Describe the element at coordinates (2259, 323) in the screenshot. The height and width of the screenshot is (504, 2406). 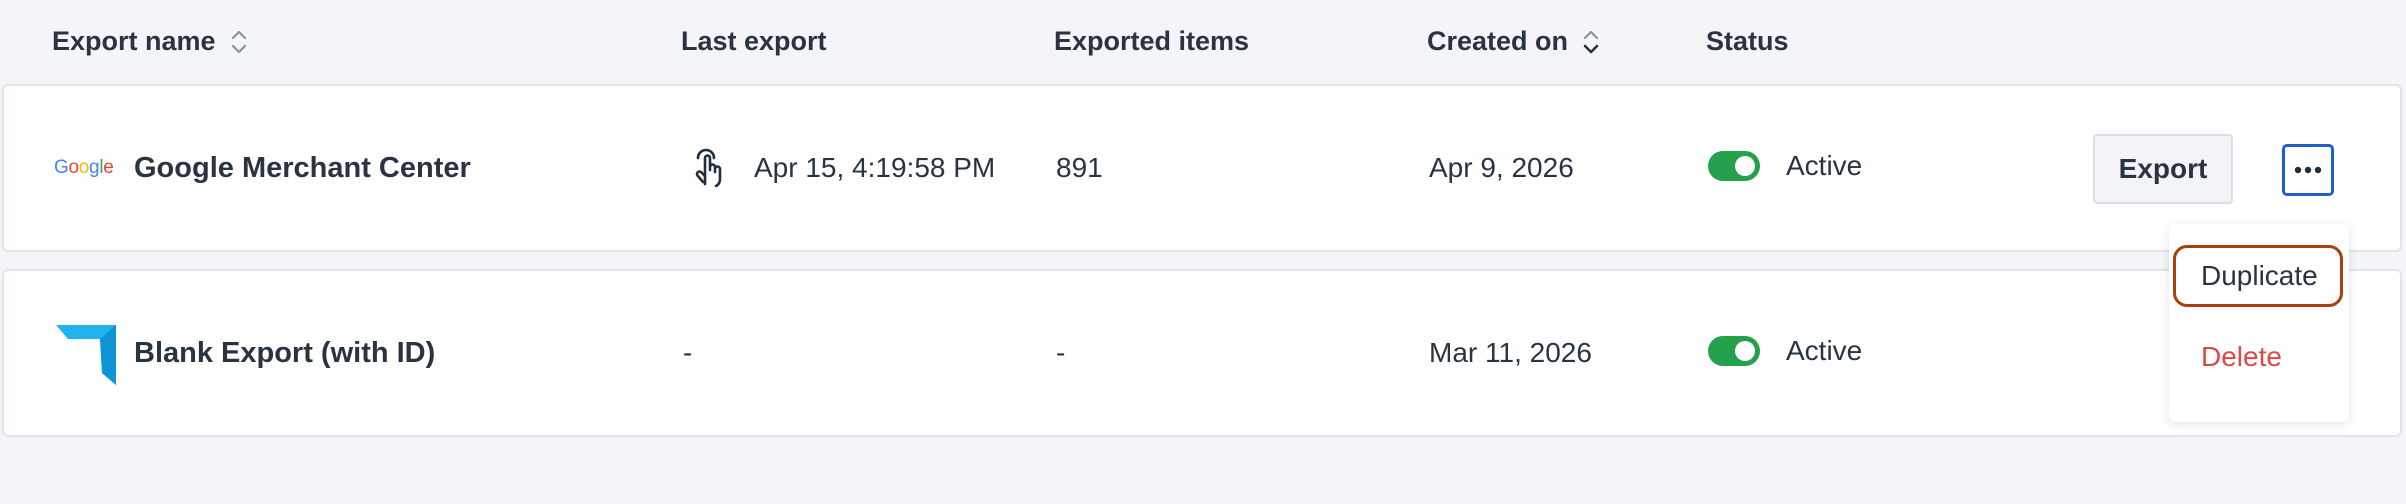
I see `actions-dropdown-menu: Duplicate Delete` at that location.